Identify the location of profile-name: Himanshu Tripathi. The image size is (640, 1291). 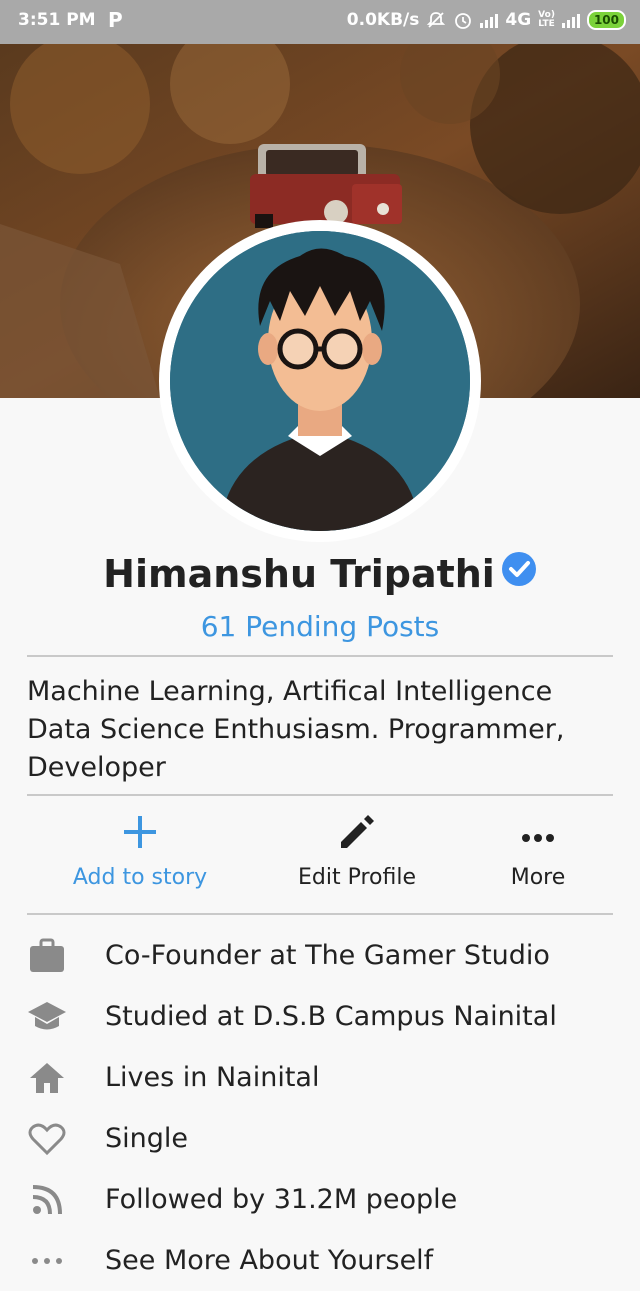
(299, 574).